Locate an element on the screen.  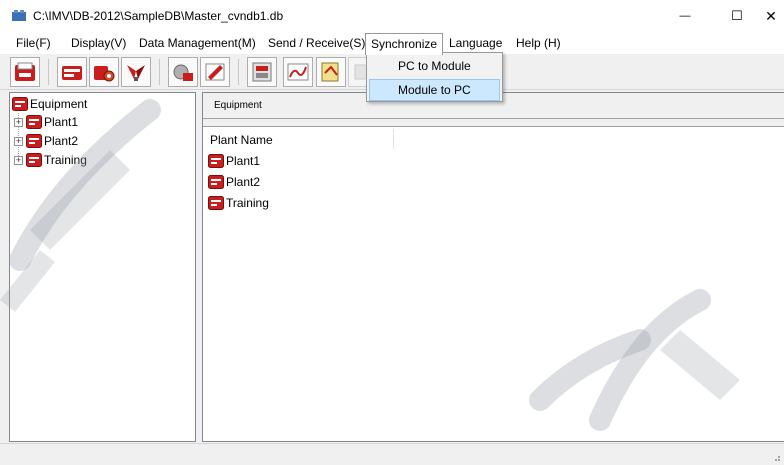
panel-header-label: Equipment is located at coordinates (238, 105).